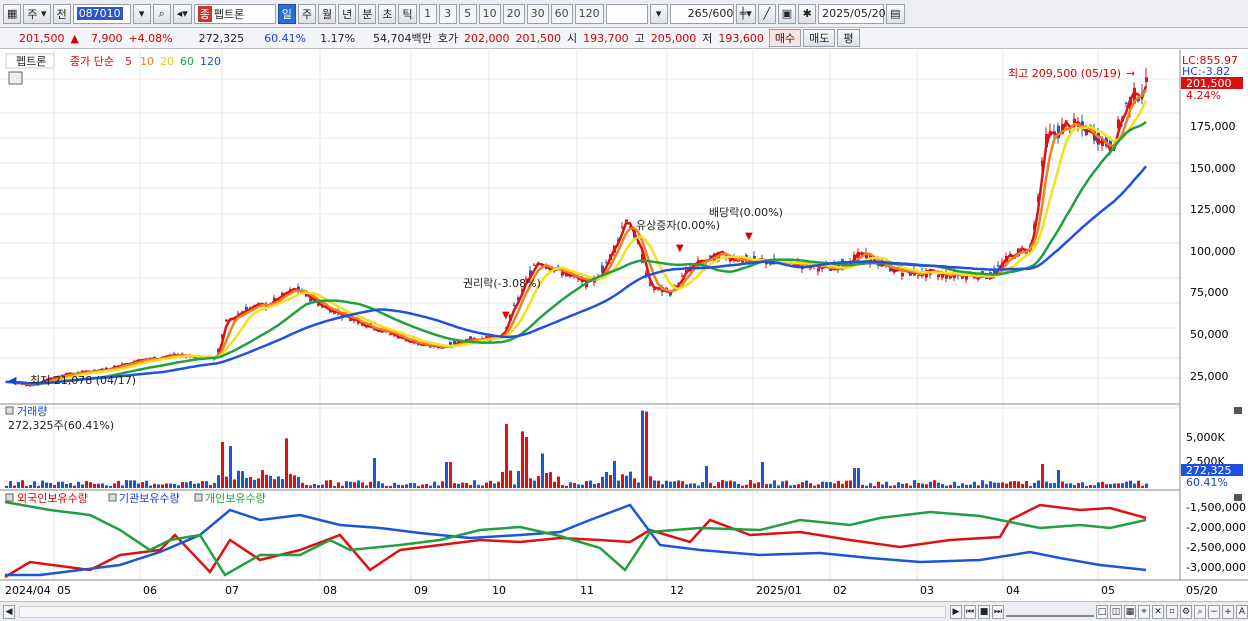 The height and width of the screenshot is (621, 1248). Describe the element at coordinates (1158, 611) in the screenshot. I see `tool-icon: ✕` at that location.